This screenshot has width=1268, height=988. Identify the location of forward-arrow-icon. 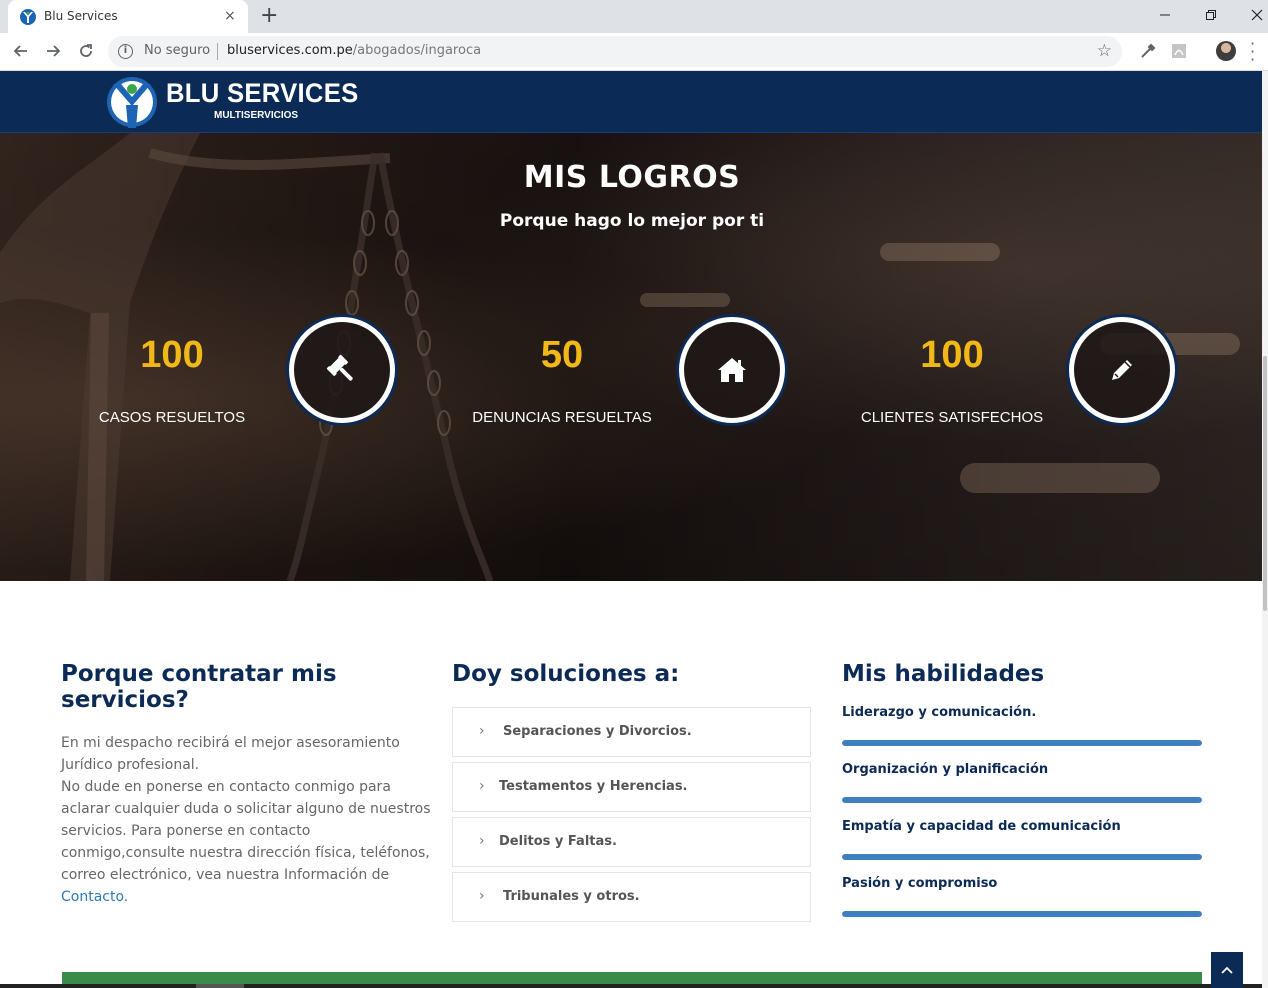
(53, 51).